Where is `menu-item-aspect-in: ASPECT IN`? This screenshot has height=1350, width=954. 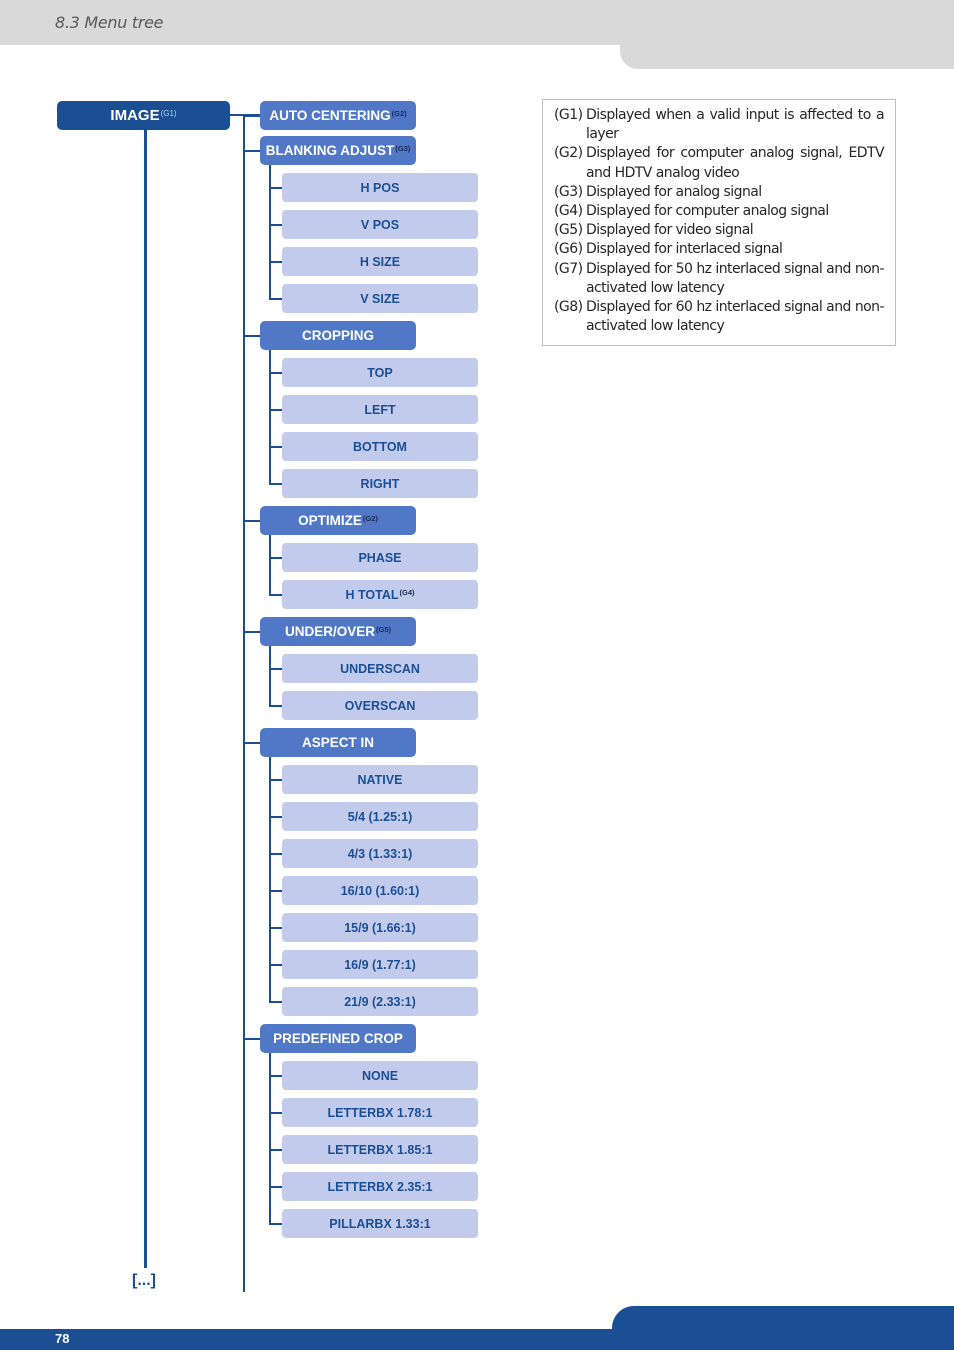 menu-item-aspect-in: ASPECT IN is located at coordinates (338, 742).